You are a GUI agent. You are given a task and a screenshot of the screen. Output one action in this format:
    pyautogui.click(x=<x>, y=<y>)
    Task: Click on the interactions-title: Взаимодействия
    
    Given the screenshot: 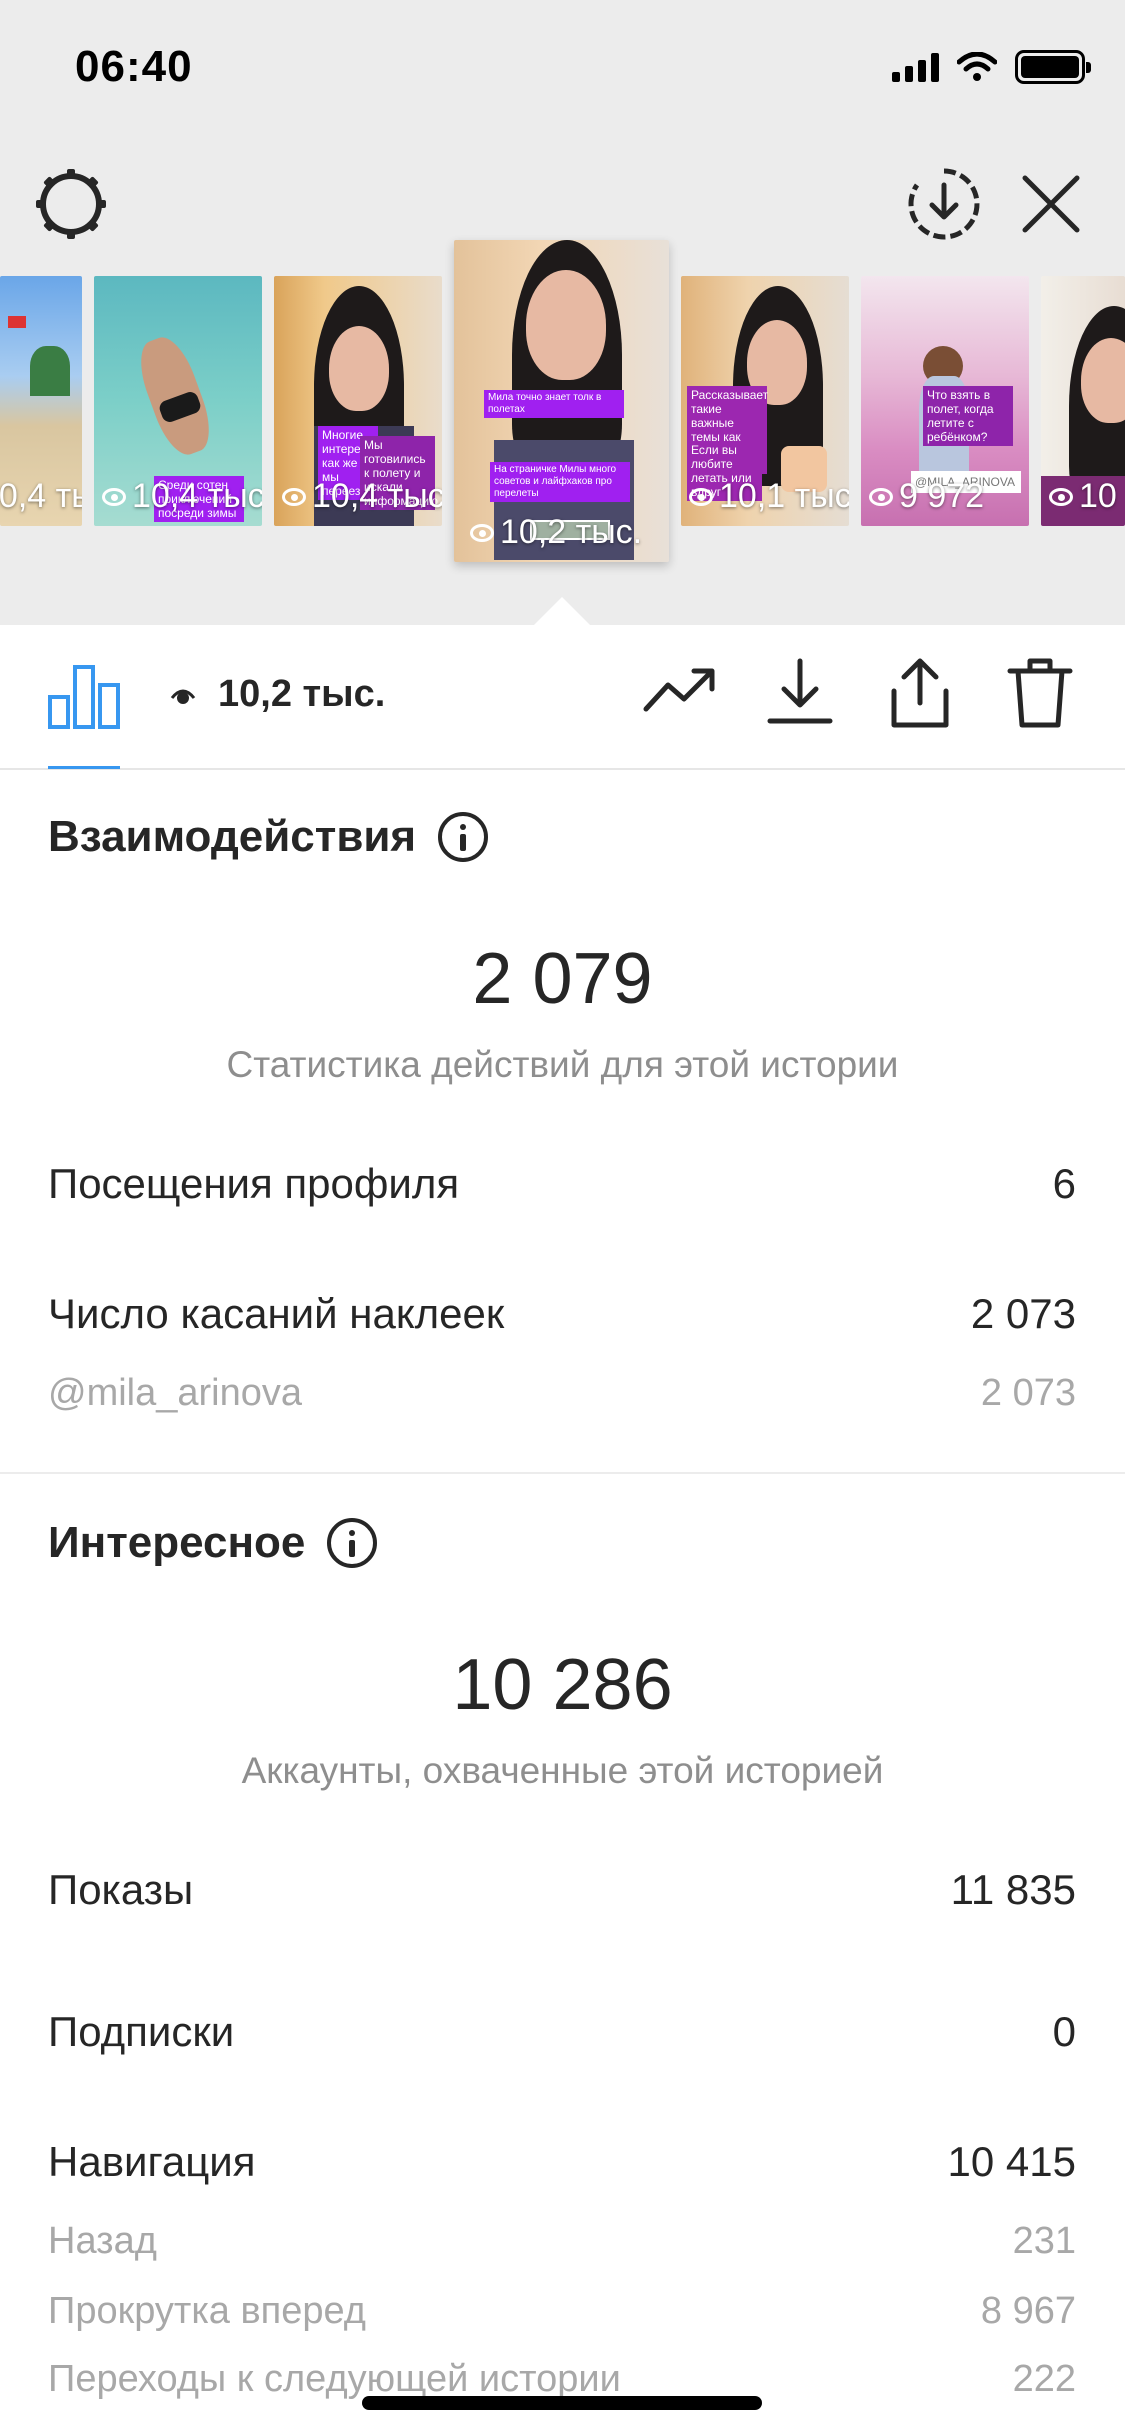 What is the action you would take?
    pyautogui.click(x=232, y=836)
    